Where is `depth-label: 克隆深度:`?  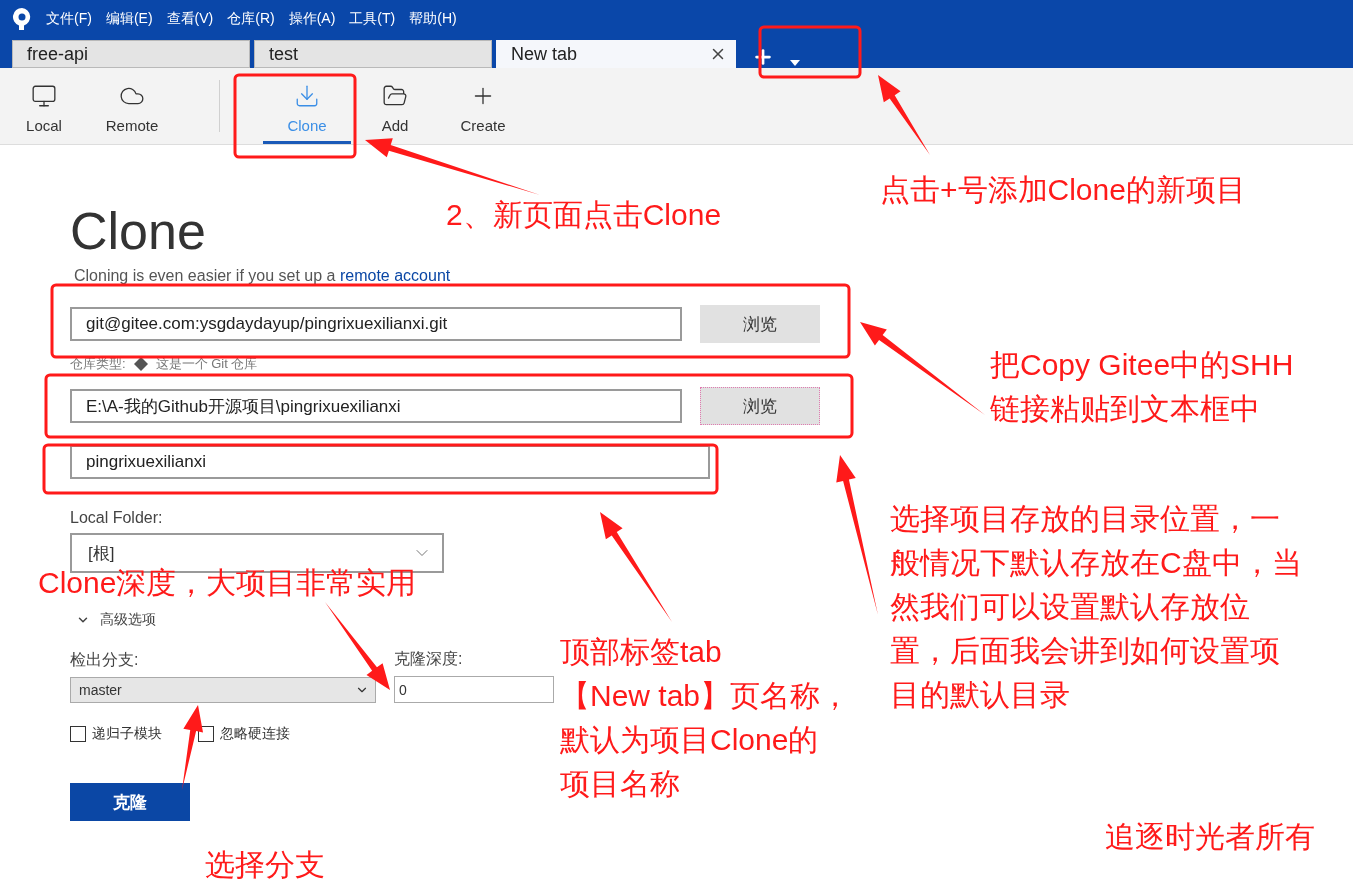
depth-label: 克隆深度: is located at coordinates (428, 659).